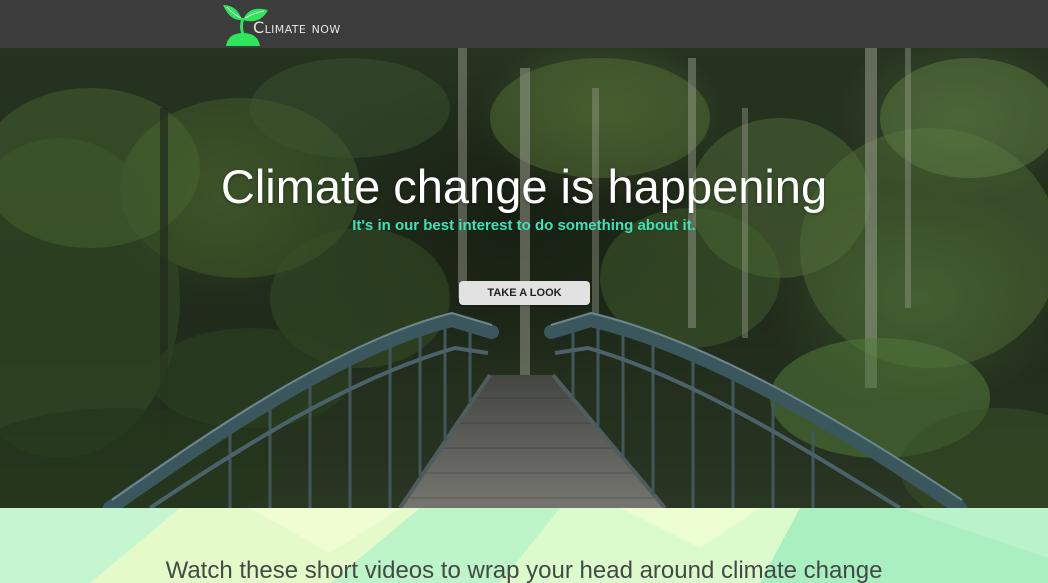  Describe the element at coordinates (524, 24) in the screenshot. I see `top-navbar: Climate now` at that location.